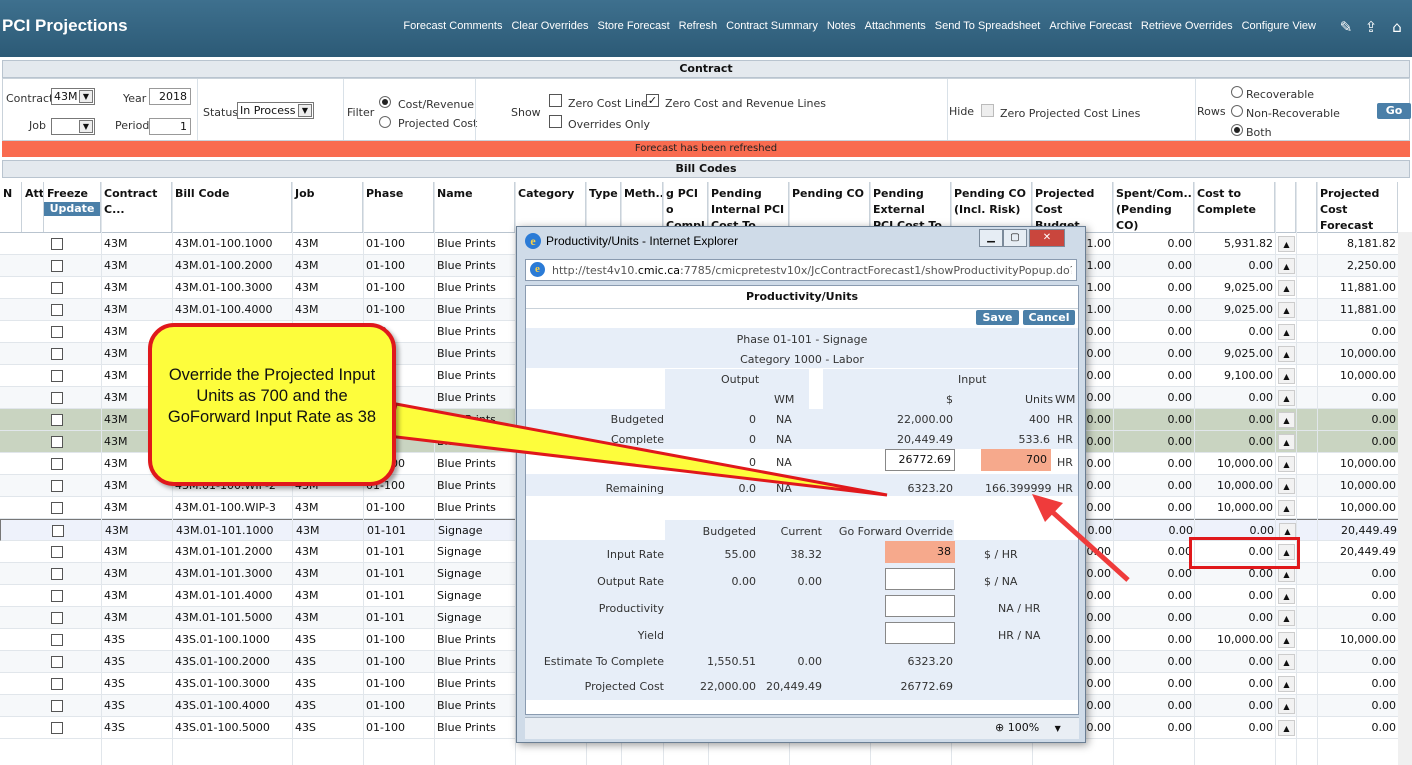  What do you see at coordinates (72, 209) in the screenshot?
I see `update-button: Update` at bounding box center [72, 209].